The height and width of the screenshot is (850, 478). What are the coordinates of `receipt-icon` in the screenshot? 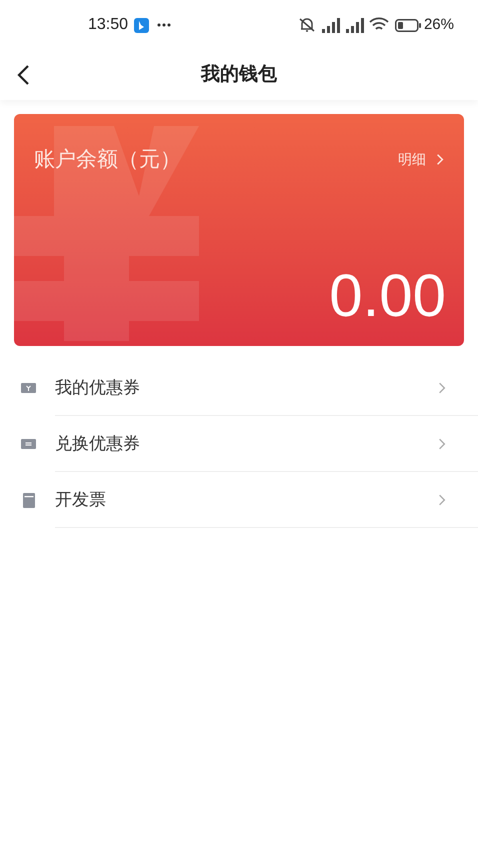 It's located at (28, 500).